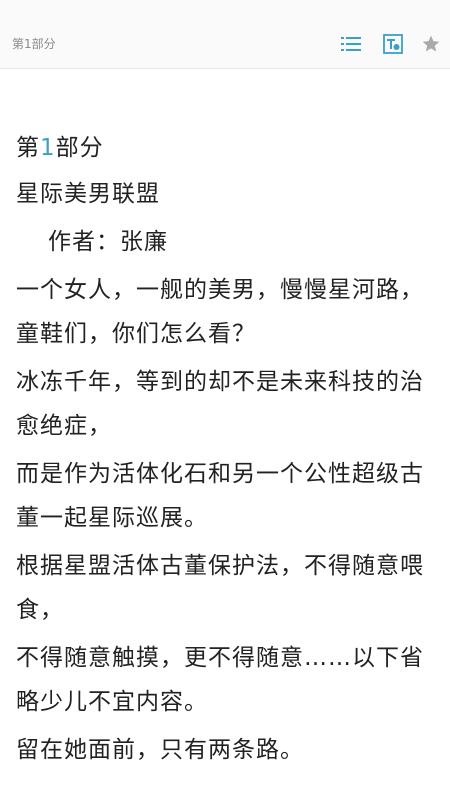 This screenshot has width=450, height=800. Describe the element at coordinates (431, 44) in the screenshot. I see `star-icon` at that location.